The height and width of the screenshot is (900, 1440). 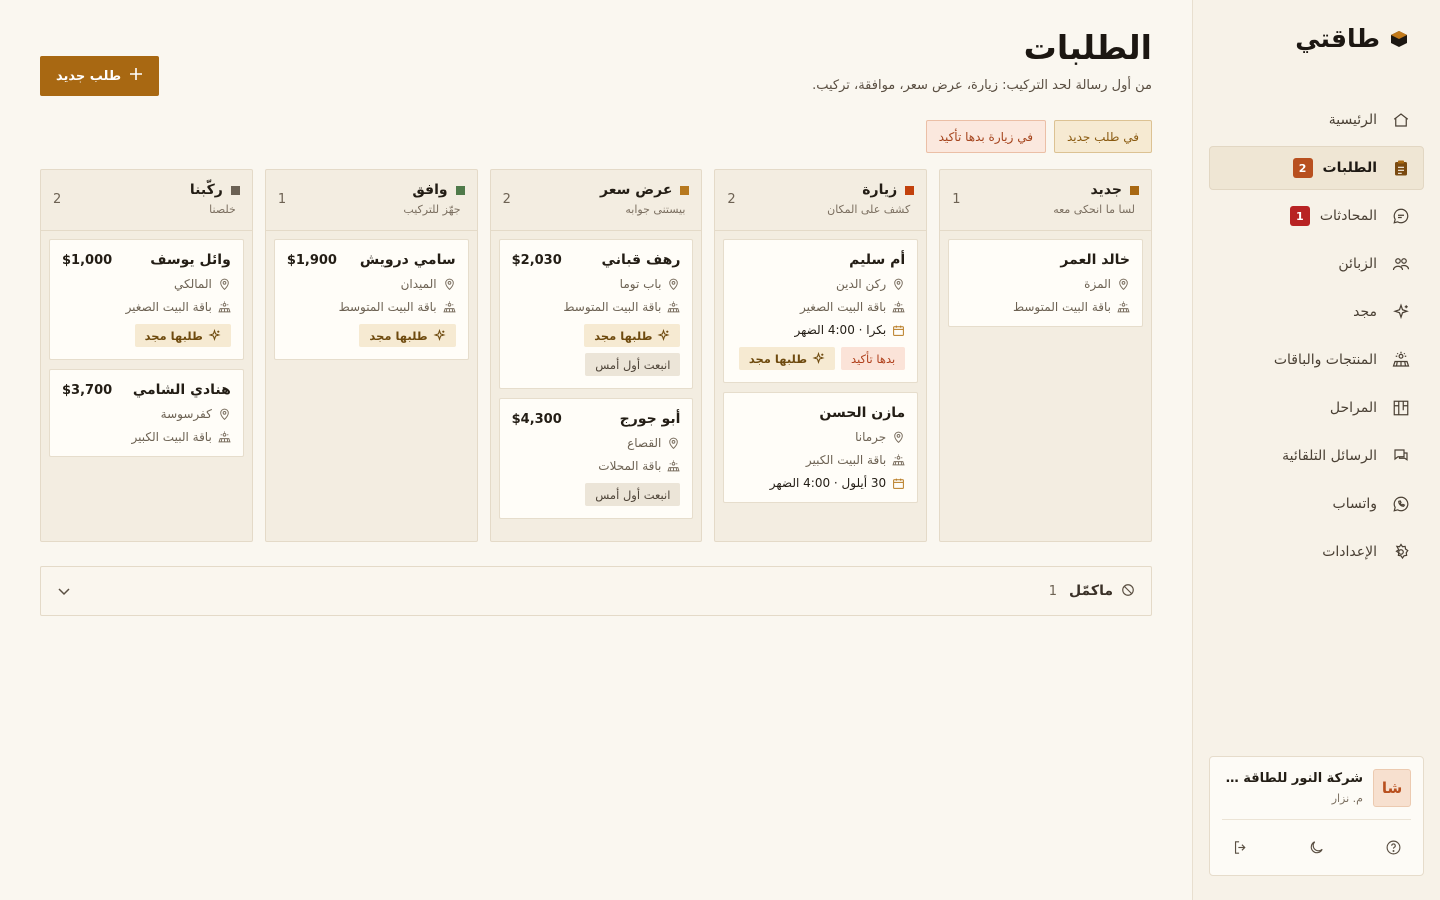 I want to click on user-name: م. نزار, so click(x=1347, y=798).